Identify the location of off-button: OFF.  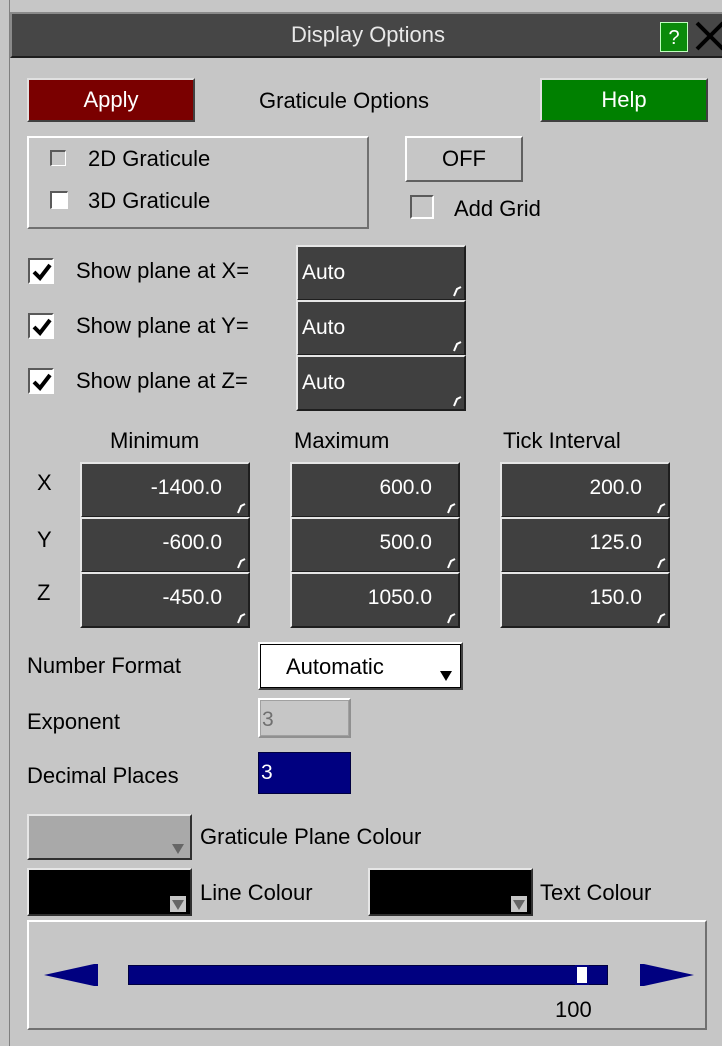
(464, 159).